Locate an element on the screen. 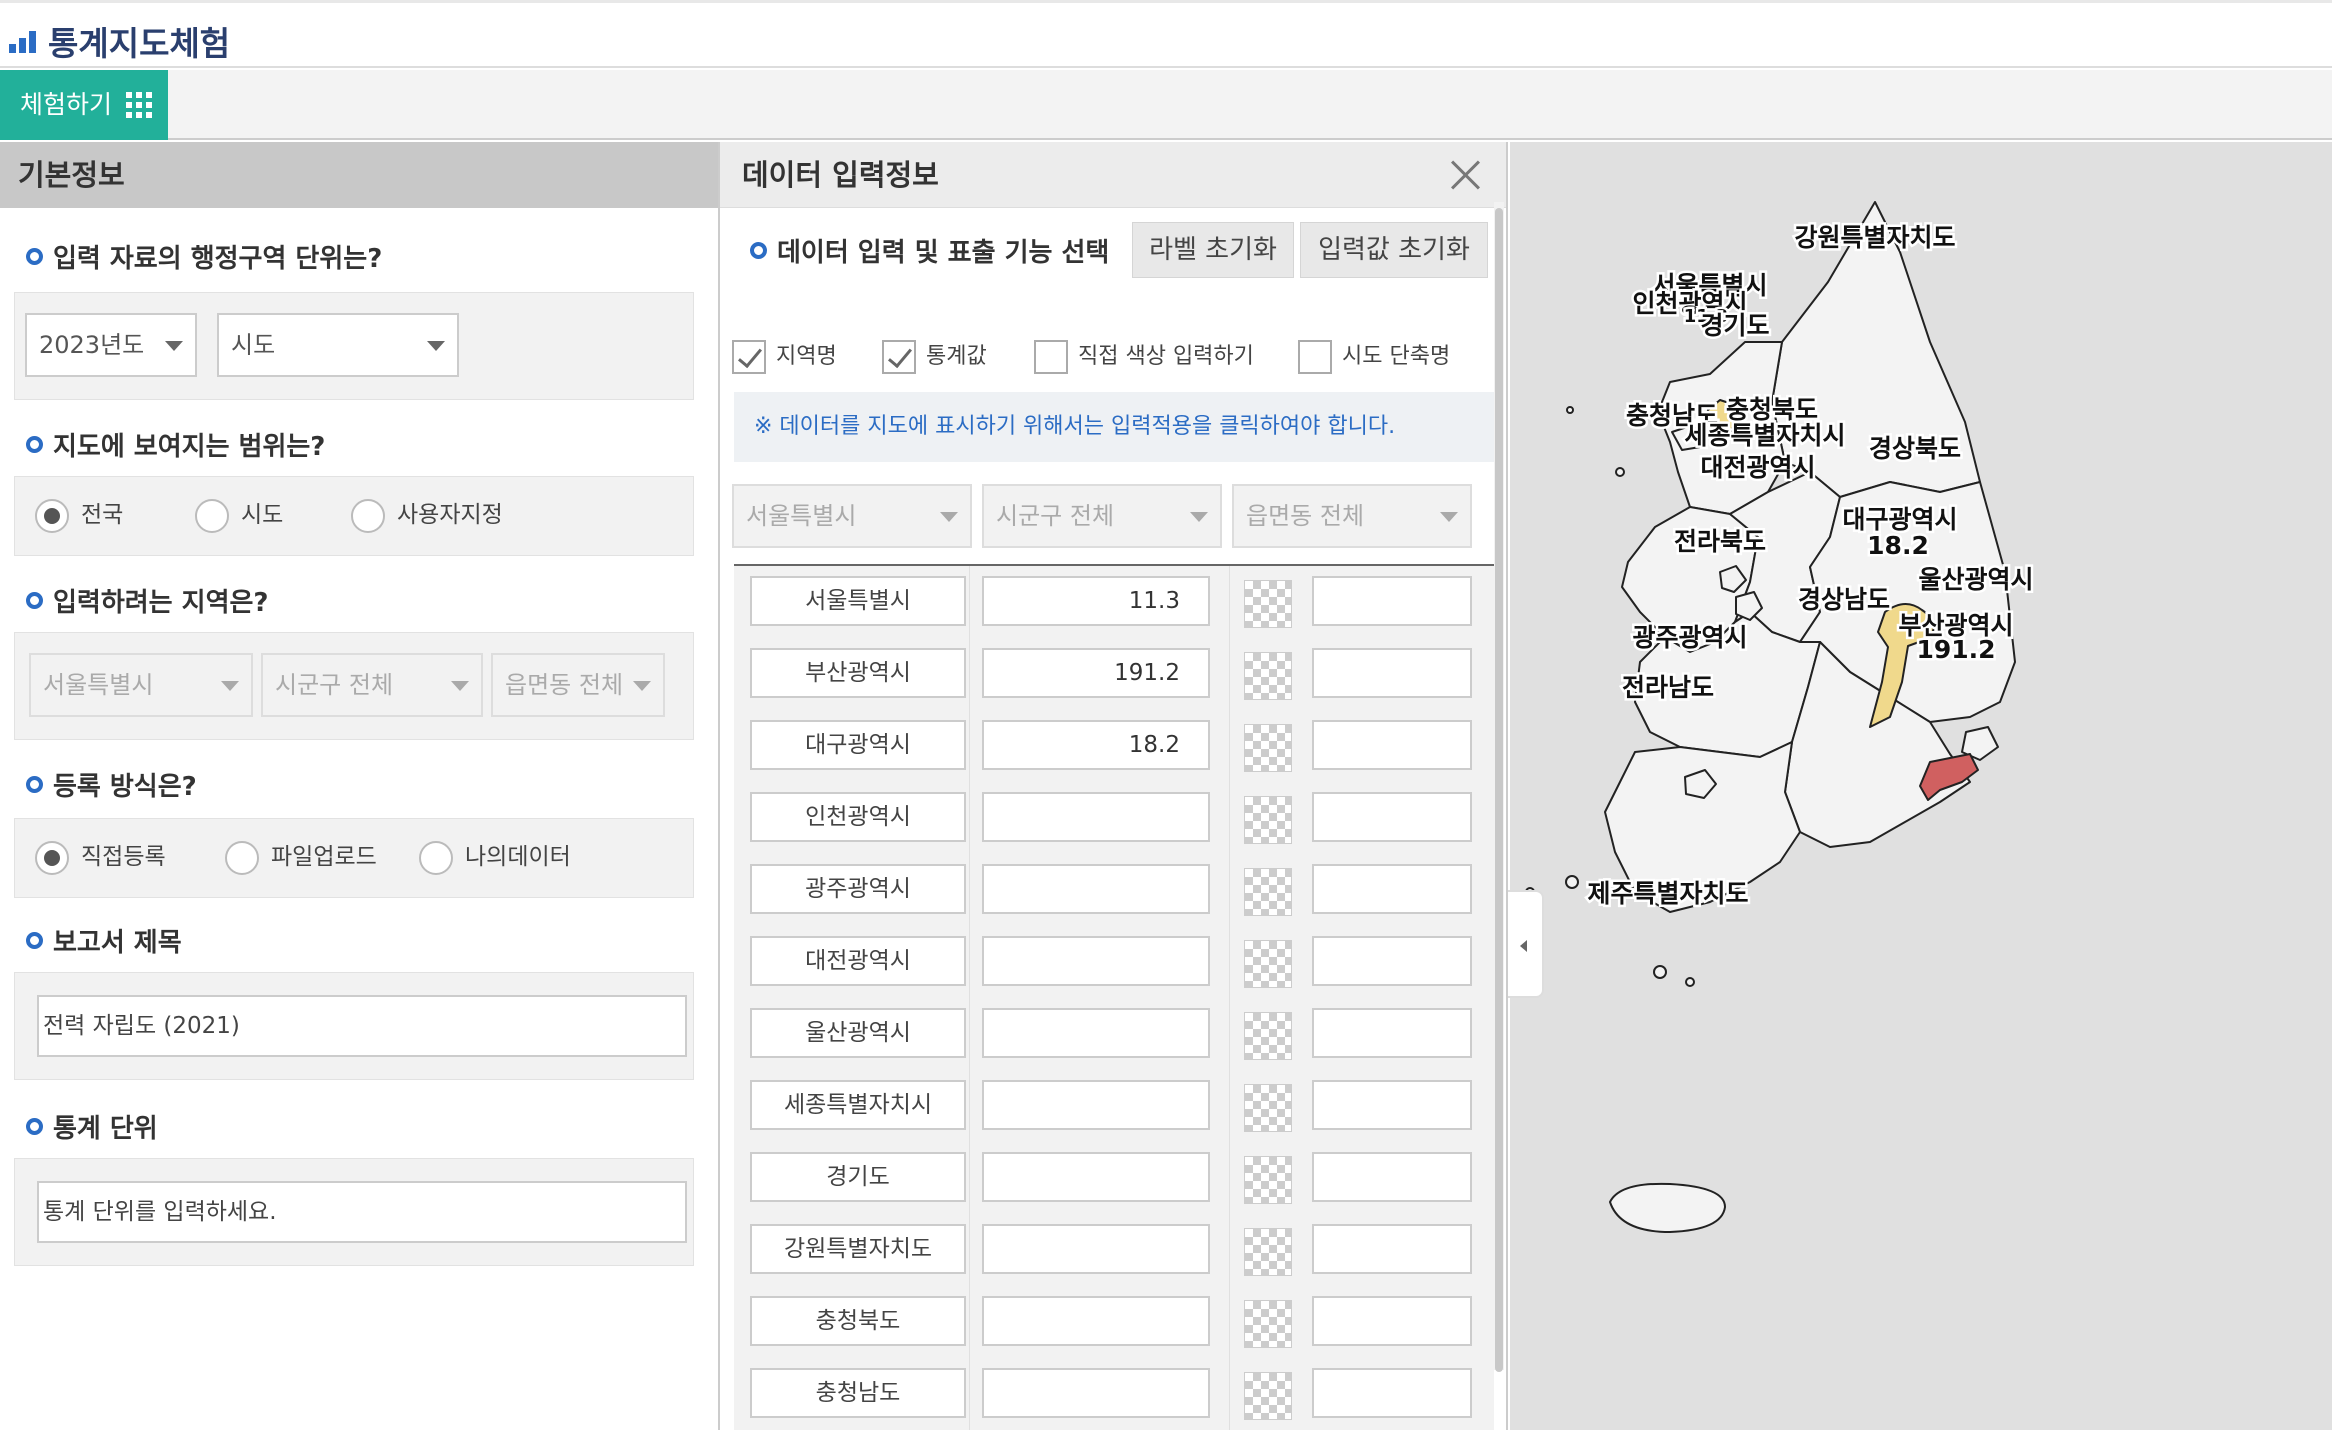 The height and width of the screenshot is (1434, 2332). table-row: 부산광역시 191.2 is located at coordinates (1114, 674).